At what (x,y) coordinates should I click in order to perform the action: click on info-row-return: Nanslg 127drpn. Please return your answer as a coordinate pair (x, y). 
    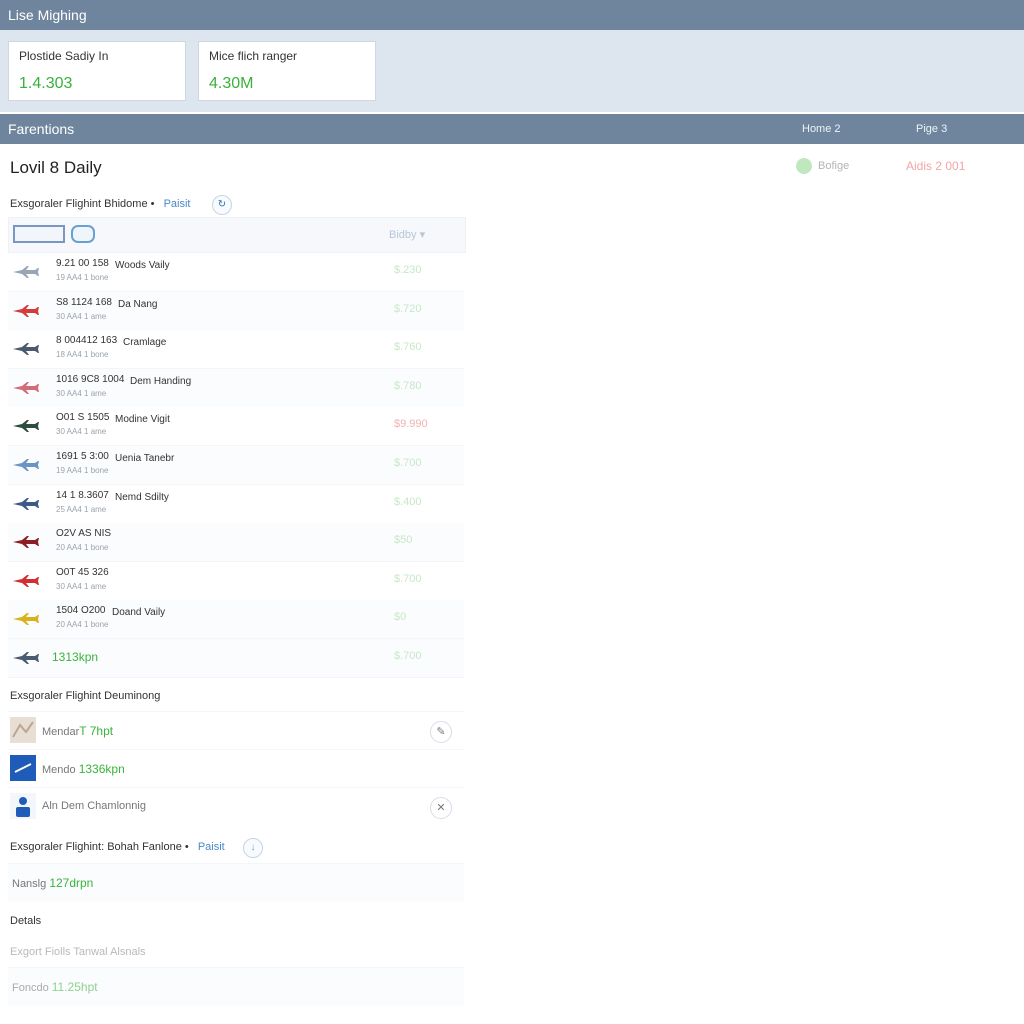
    Looking at the image, I should click on (236, 882).